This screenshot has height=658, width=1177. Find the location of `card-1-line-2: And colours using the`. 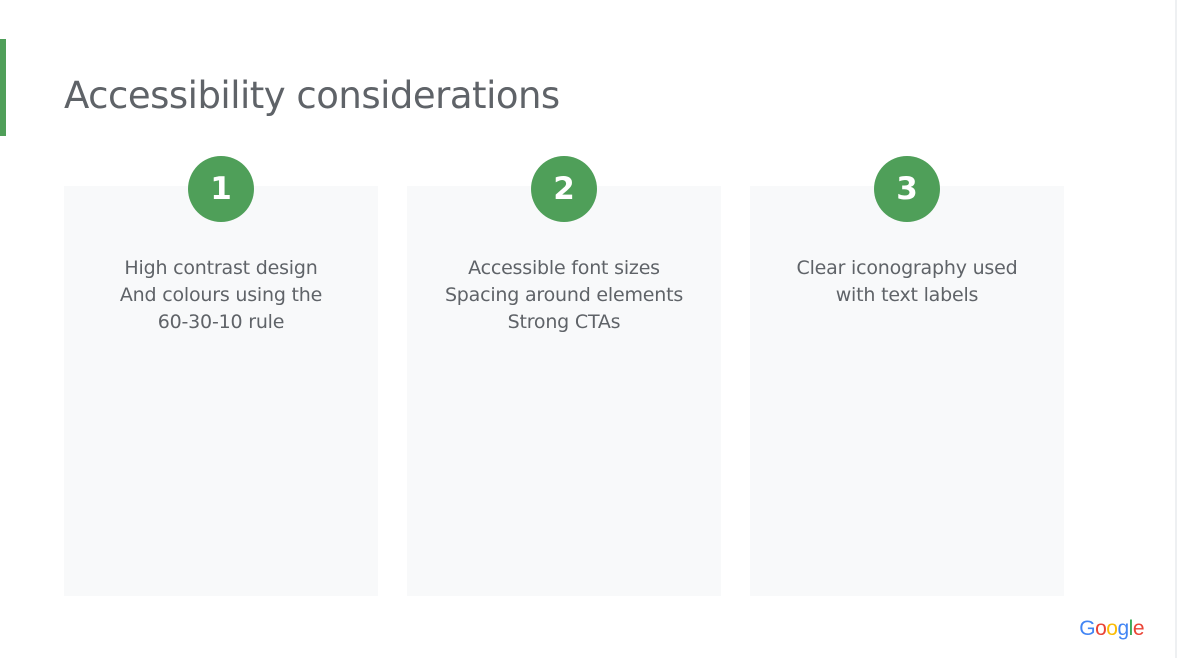

card-1-line-2: And colours using the is located at coordinates (221, 295).